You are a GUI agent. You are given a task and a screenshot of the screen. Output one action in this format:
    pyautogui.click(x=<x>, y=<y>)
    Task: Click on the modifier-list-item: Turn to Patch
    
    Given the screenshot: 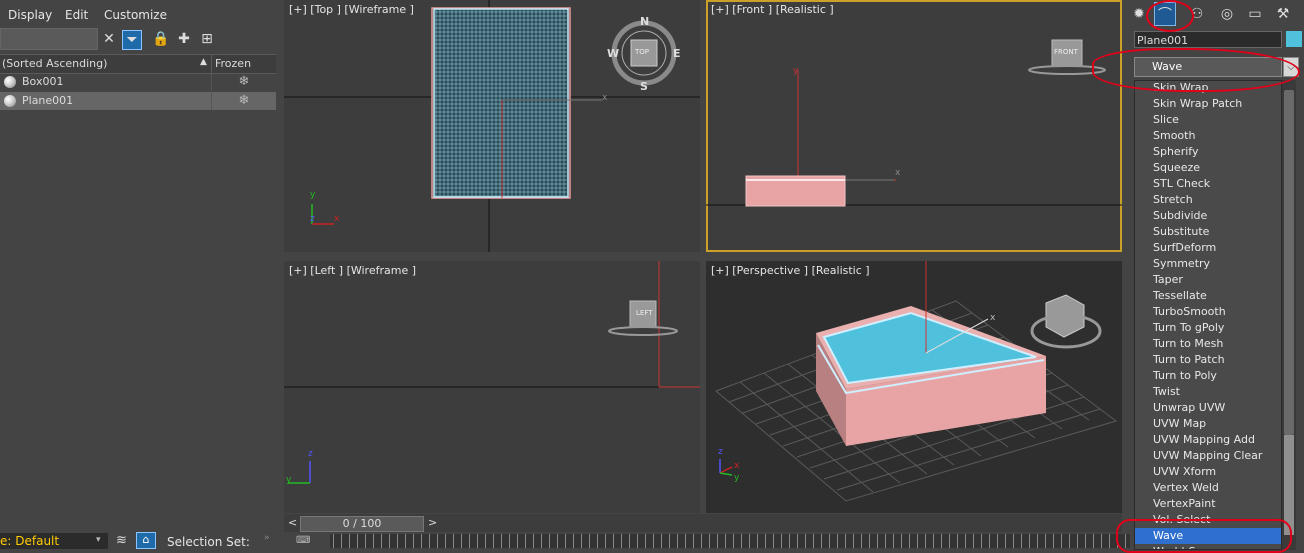 What is the action you would take?
    pyautogui.click(x=1208, y=360)
    